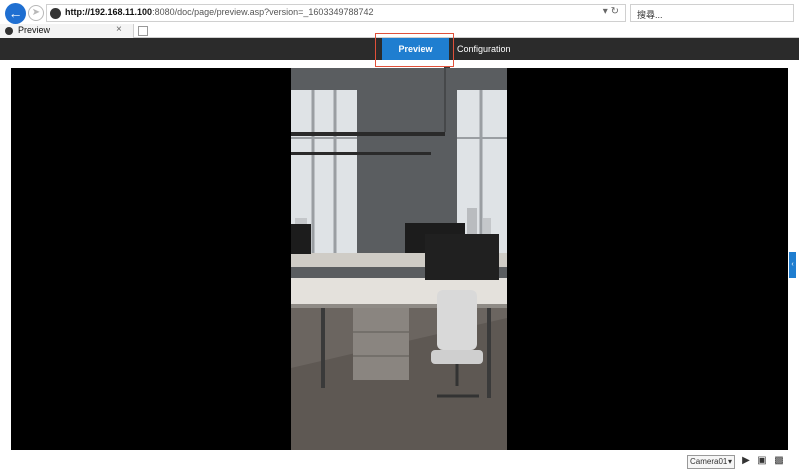 The image size is (799, 472). I want to click on tab-preview: Preview ×, so click(67, 31).